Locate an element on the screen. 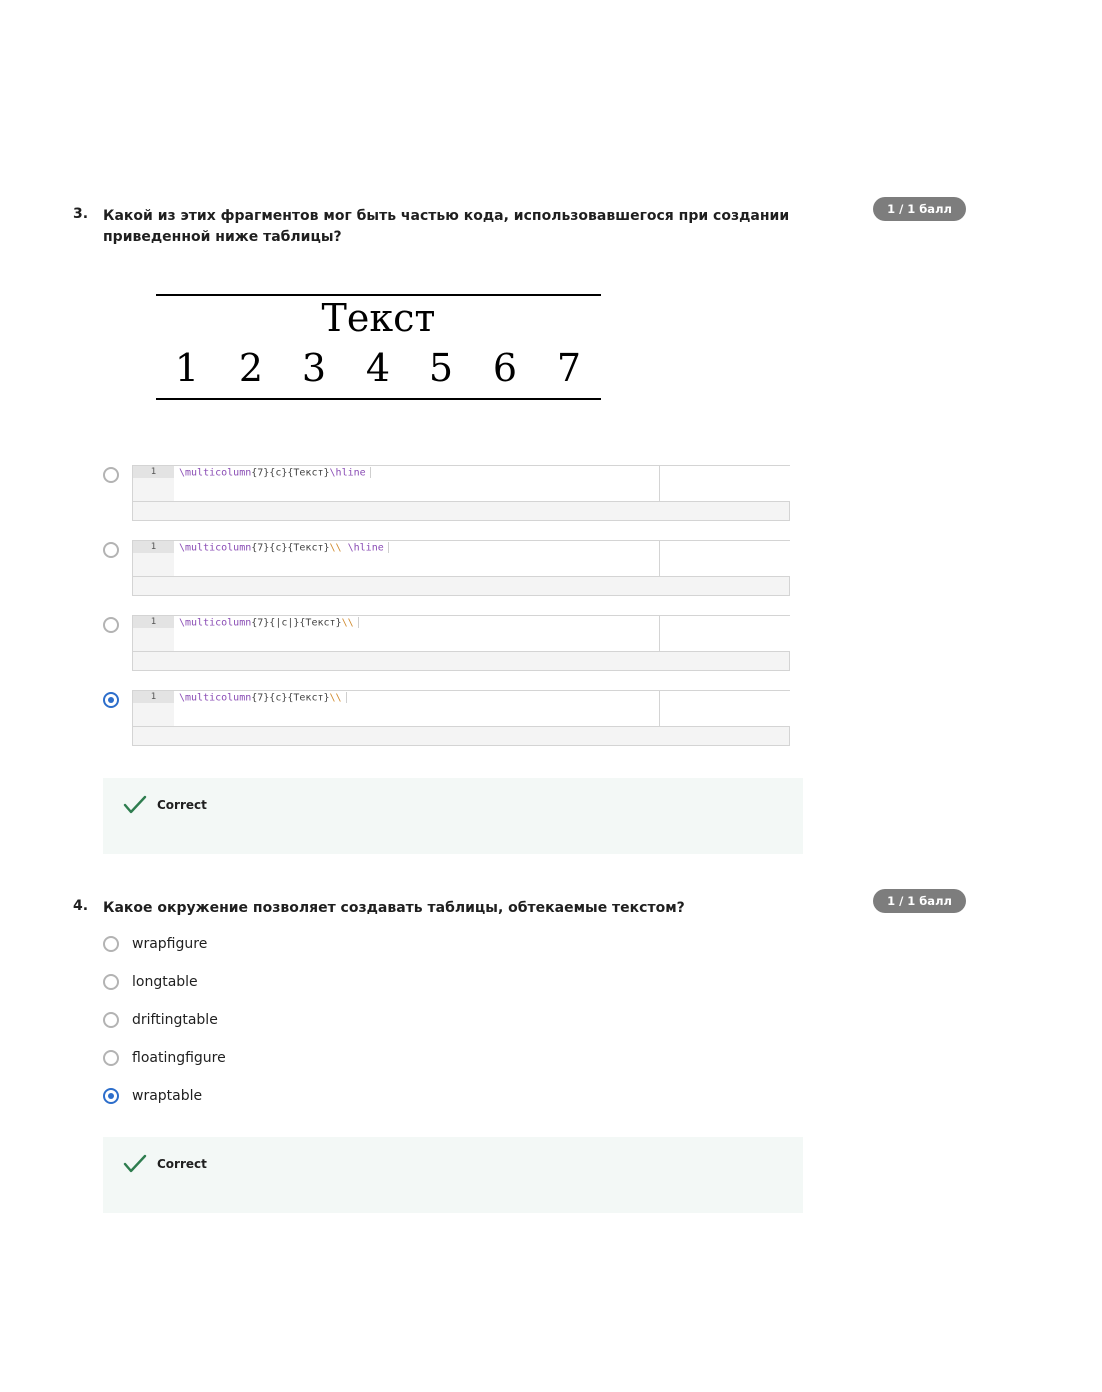 This screenshot has height=1392, width=1102. option-label: wraptable is located at coordinates (167, 1096).